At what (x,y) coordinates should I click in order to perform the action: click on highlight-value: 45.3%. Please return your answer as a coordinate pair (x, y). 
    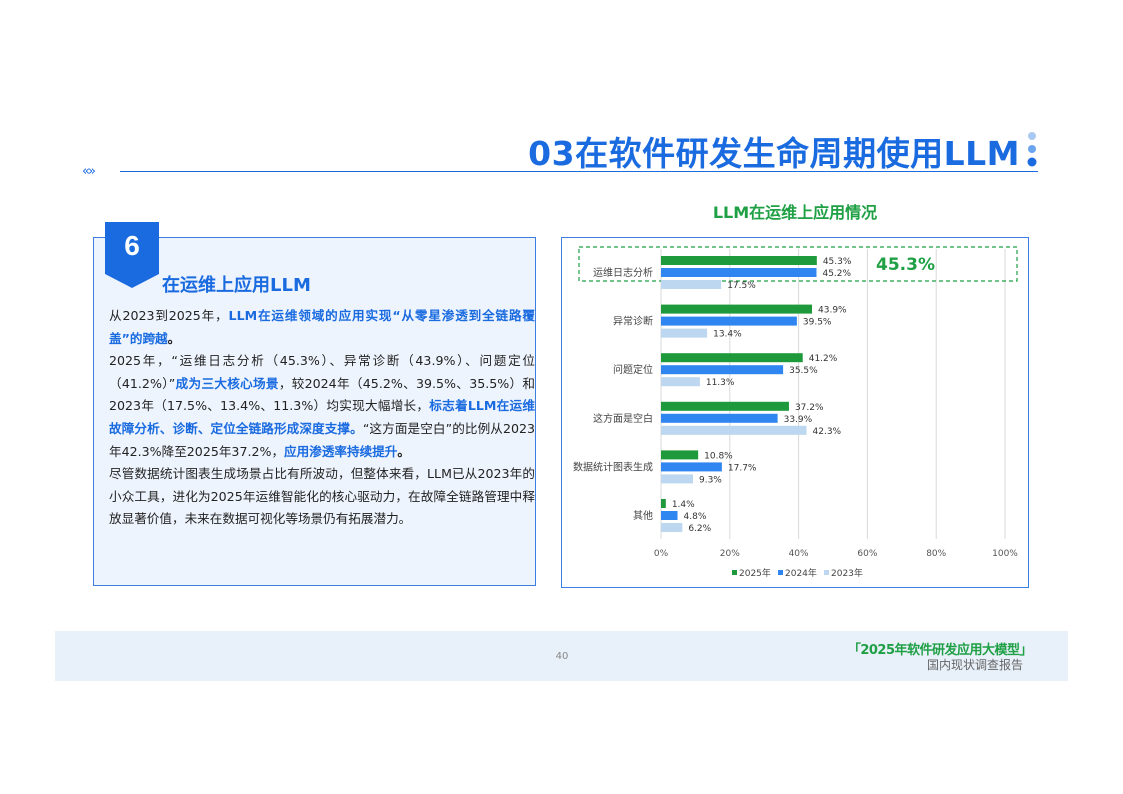
    Looking at the image, I should click on (905, 265).